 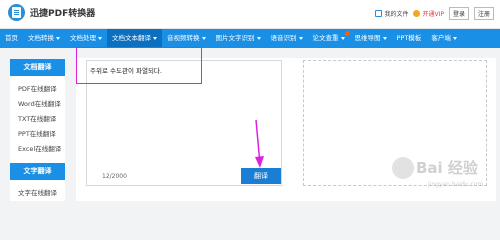 I want to click on watermark-url: jingyan.baidu.com, so click(x=456, y=184).